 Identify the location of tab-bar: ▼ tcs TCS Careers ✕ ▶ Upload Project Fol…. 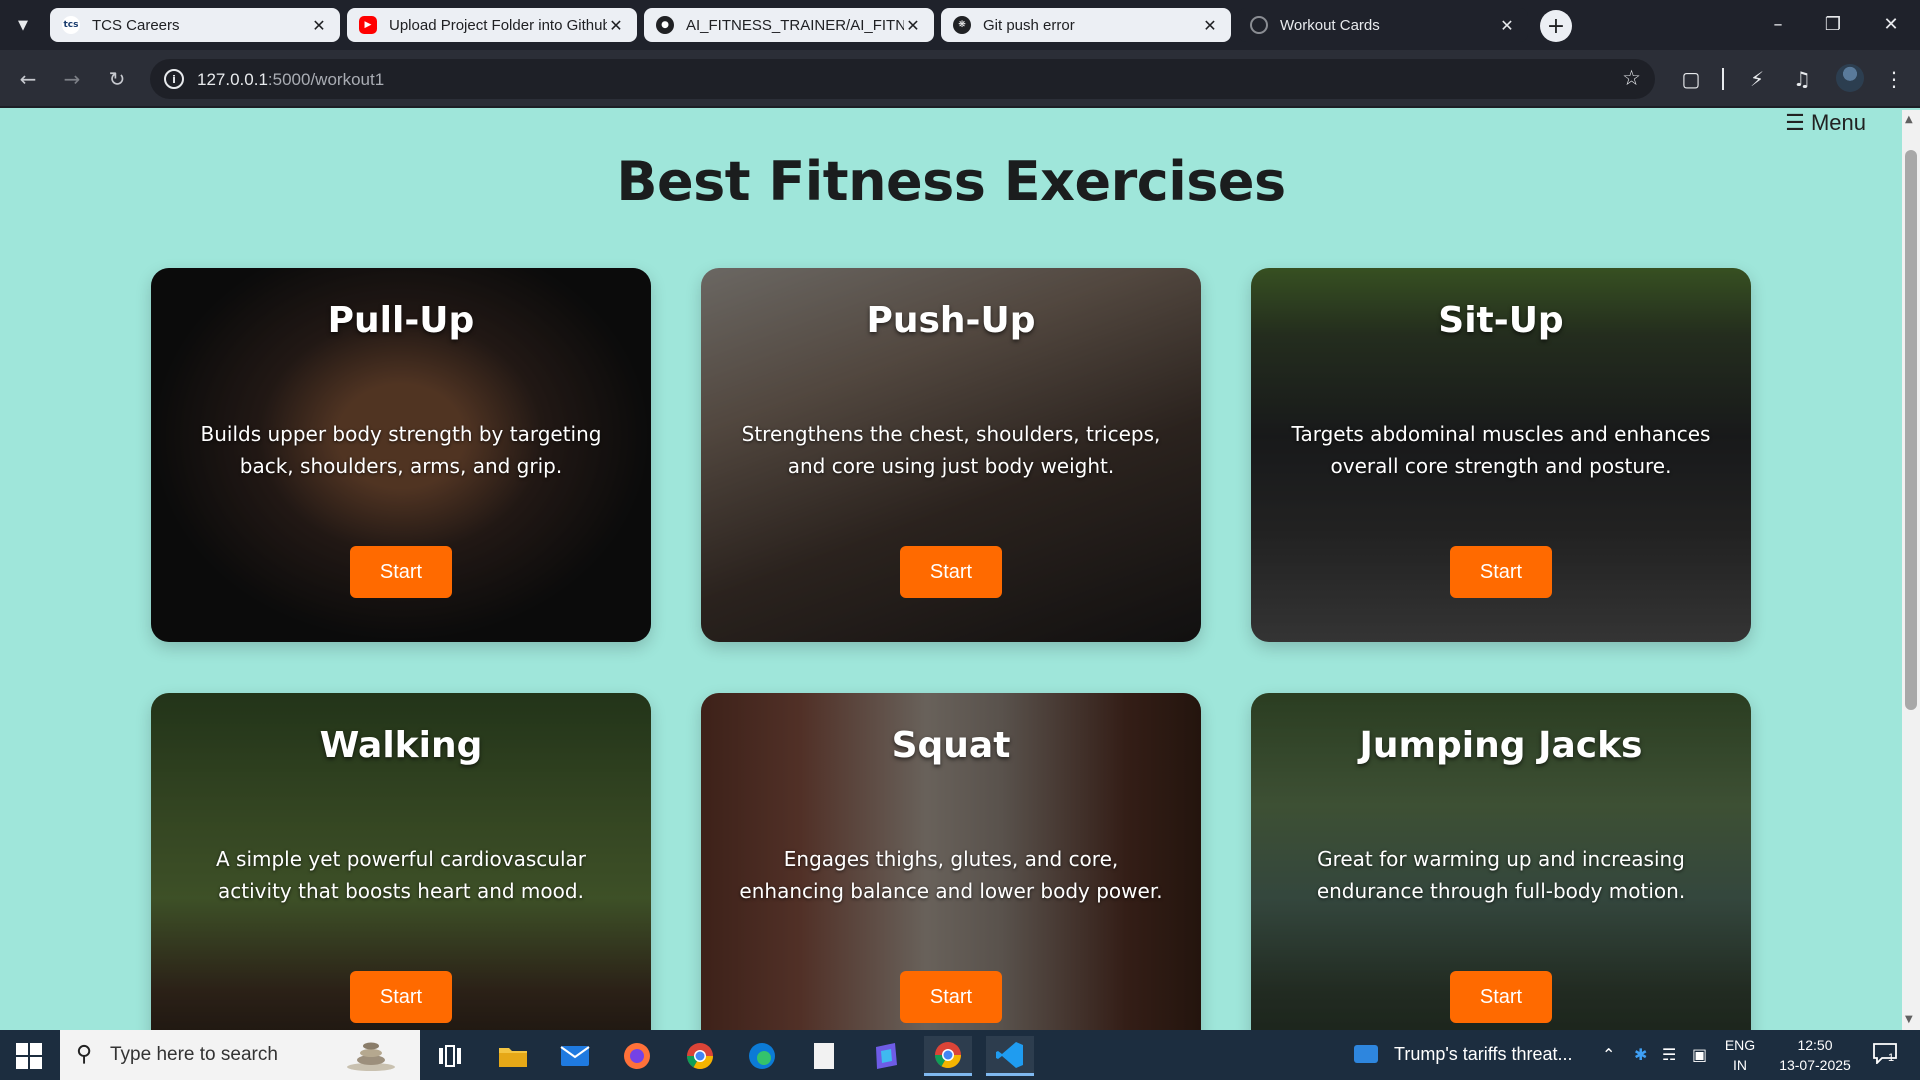
(960, 25).